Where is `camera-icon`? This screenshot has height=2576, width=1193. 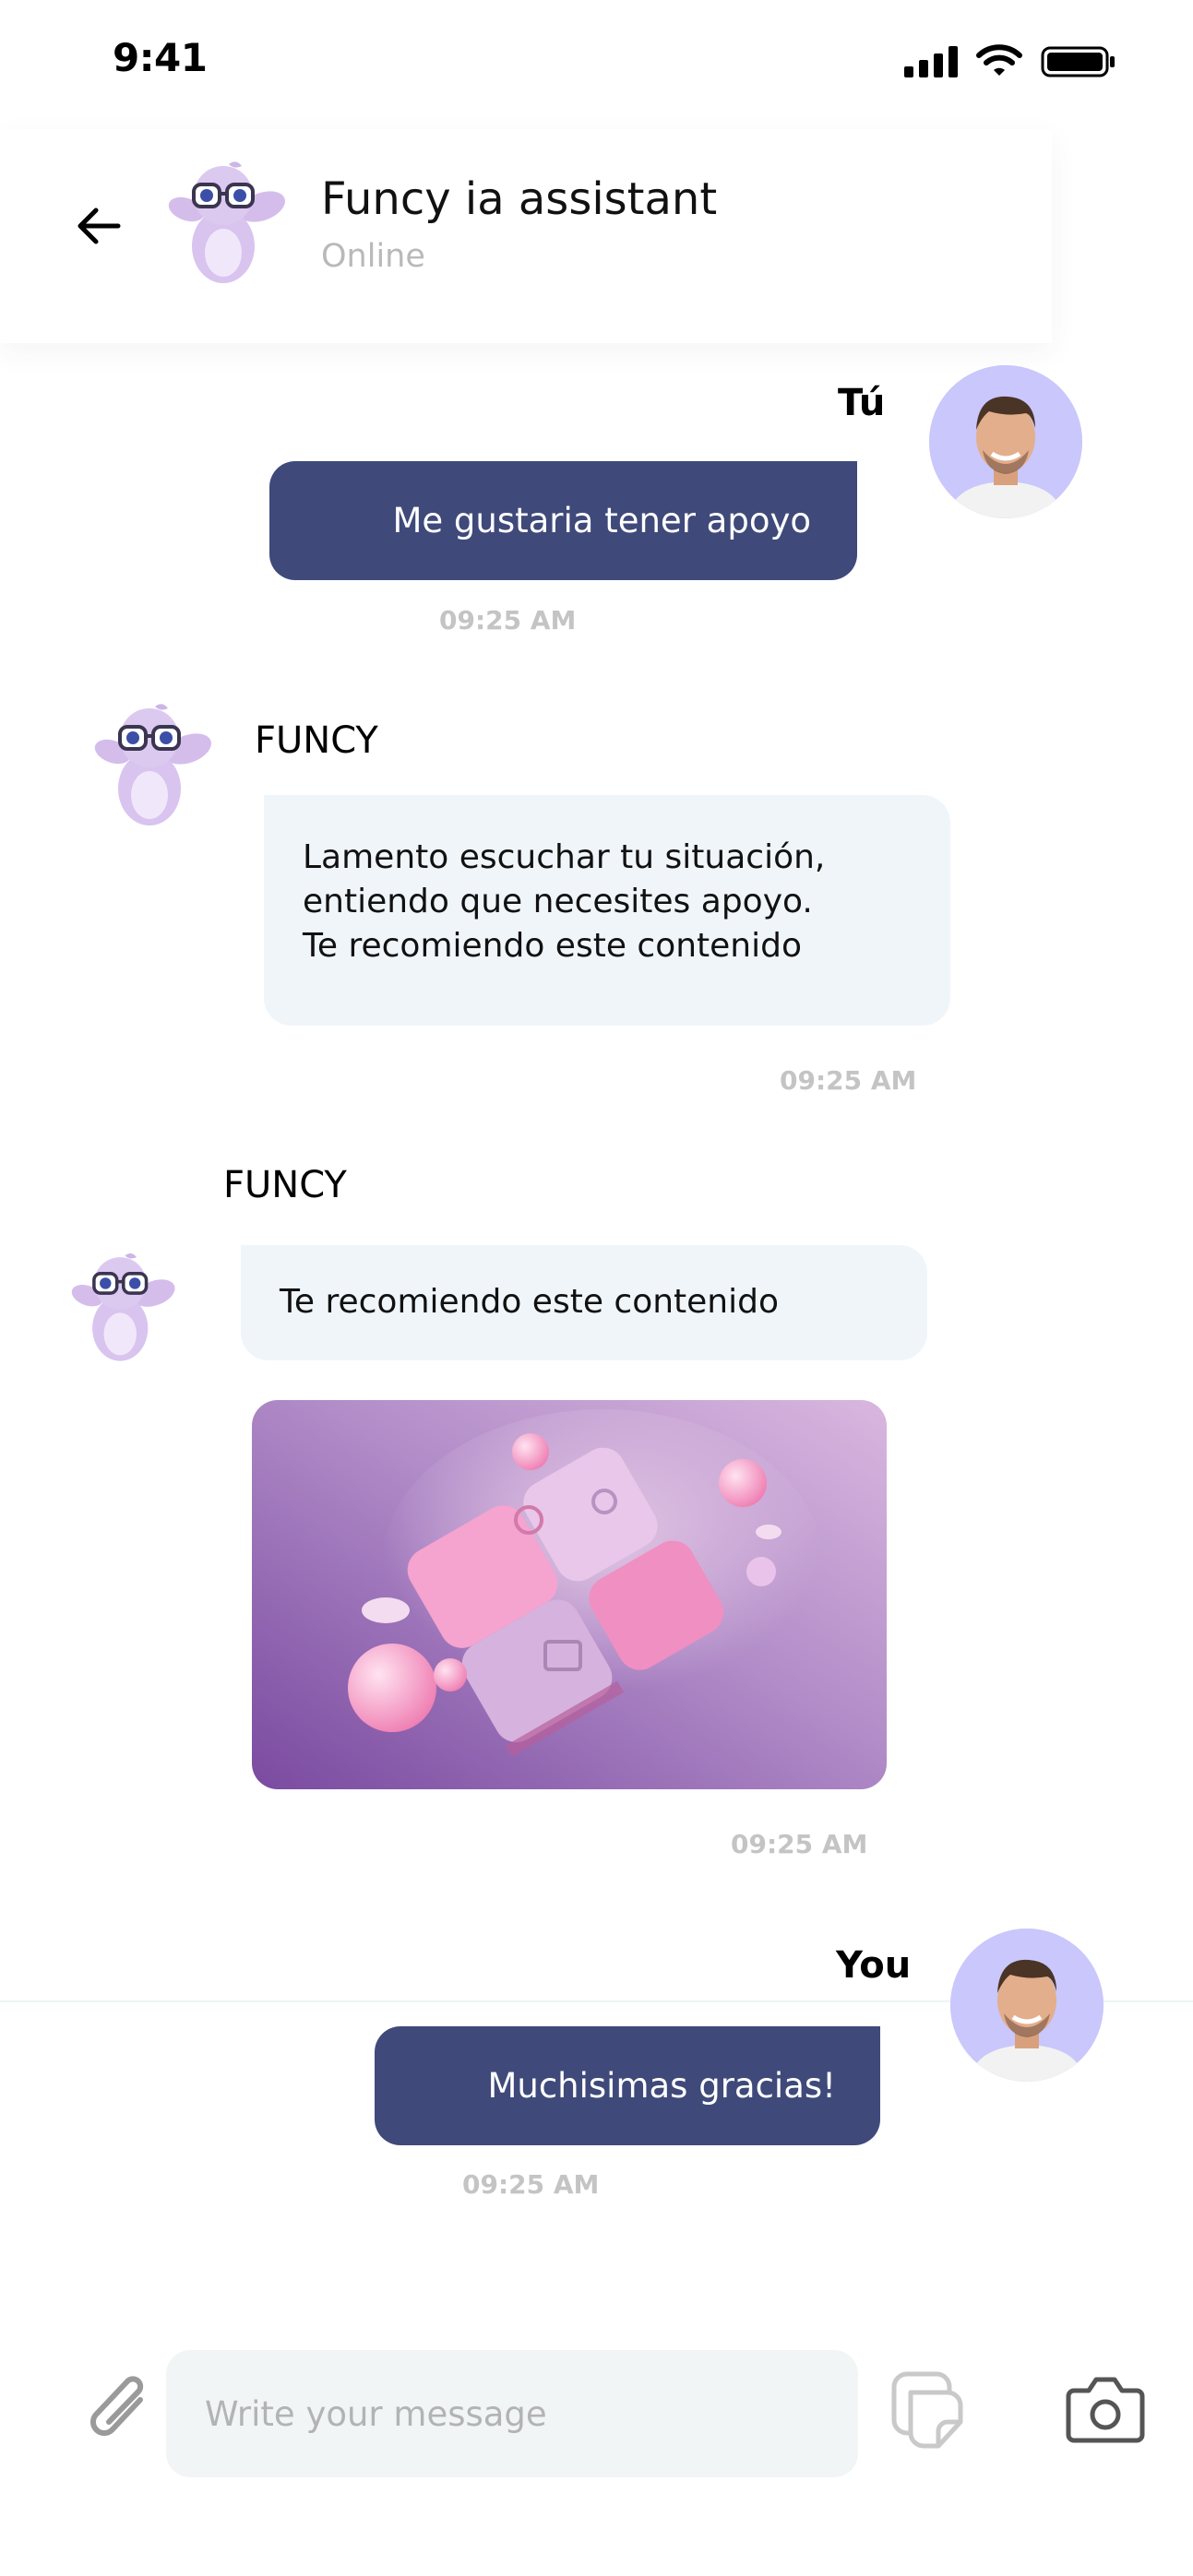 camera-icon is located at coordinates (1105, 2412).